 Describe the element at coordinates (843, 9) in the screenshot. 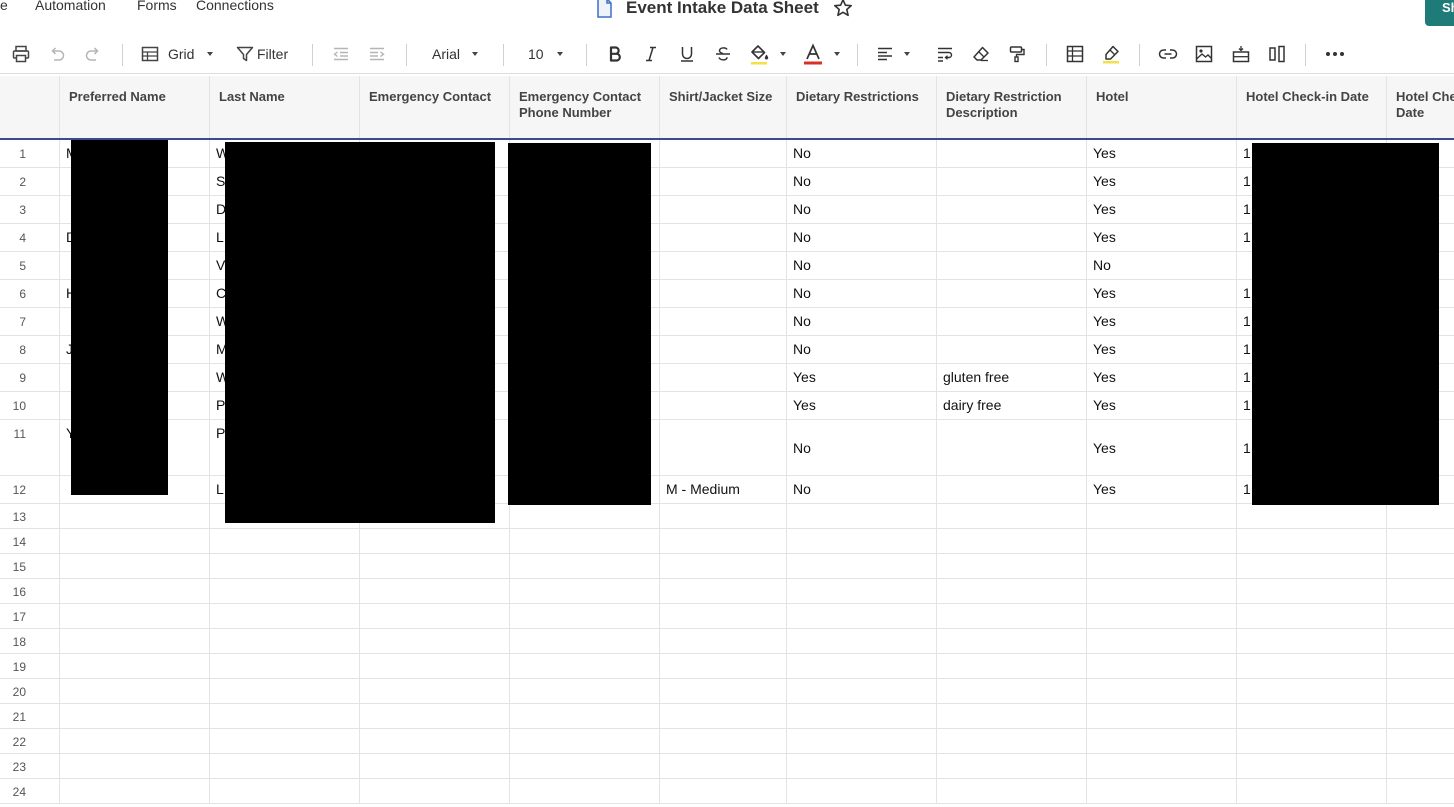

I see `star-icon` at that location.